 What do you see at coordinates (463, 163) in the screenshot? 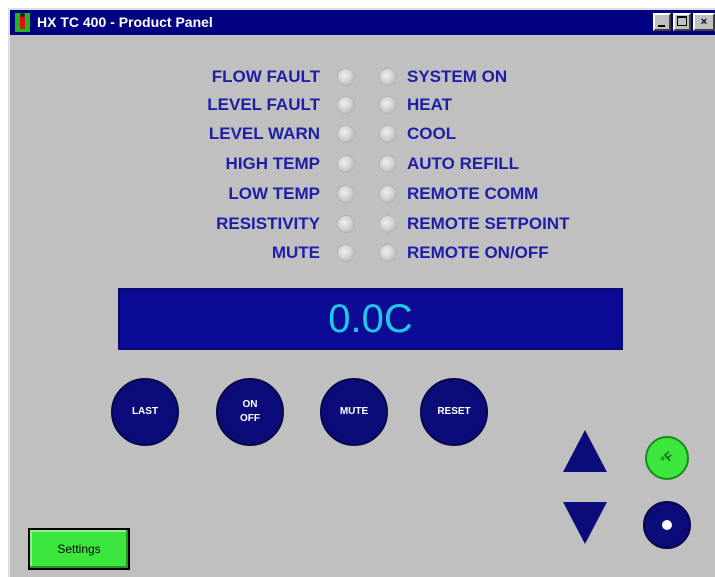
I see `auto-refill-label: AUTO REFILL` at bounding box center [463, 163].